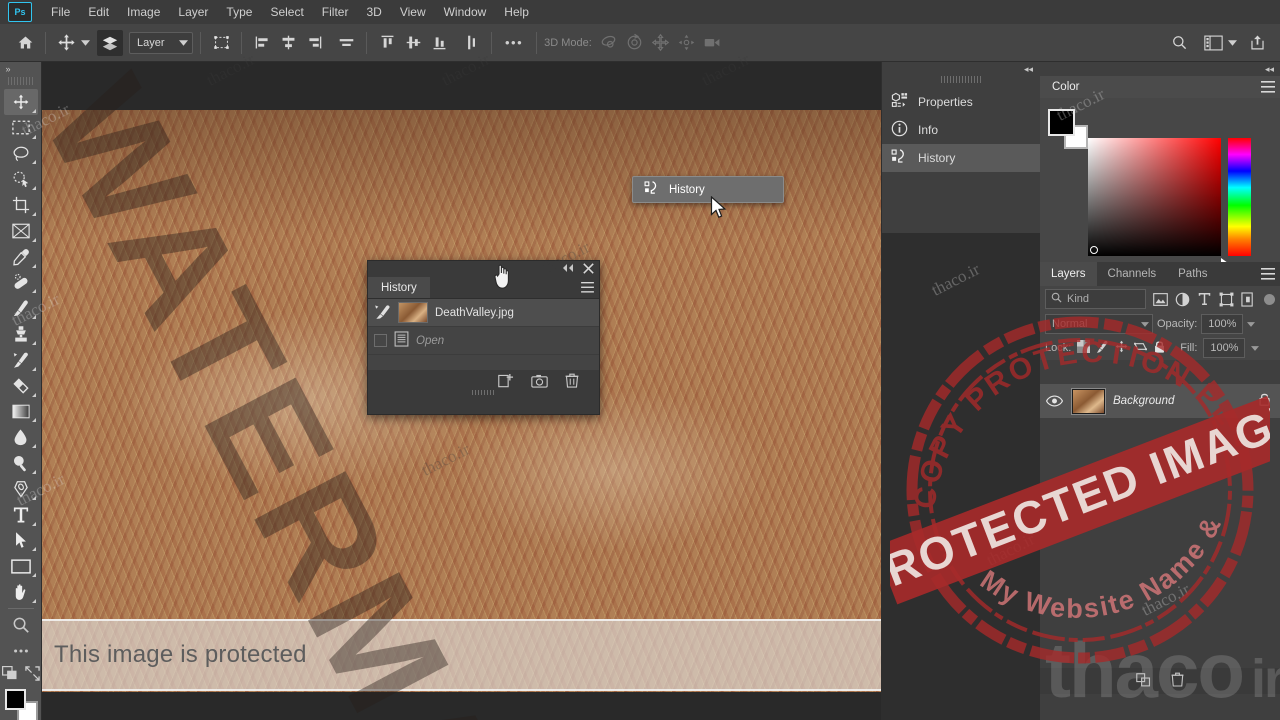  What do you see at coordinates (21, 283) in the screenshot?
I see `spot-healing-brush-tool` at bounding box center [21, 283].